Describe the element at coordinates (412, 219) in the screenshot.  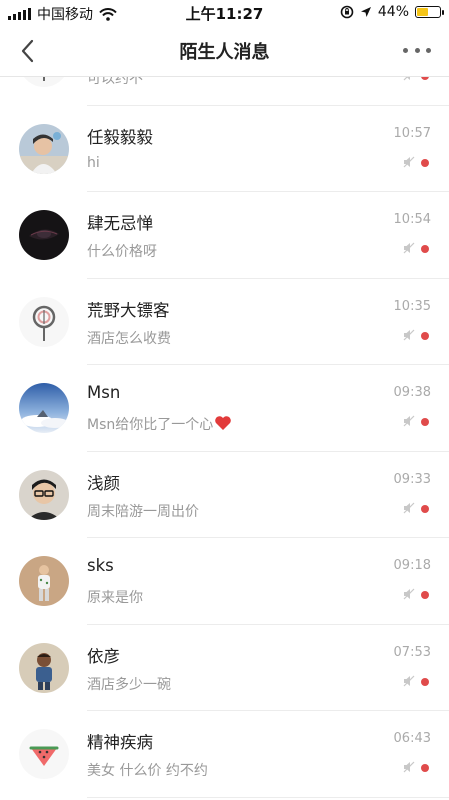
I see `message-time: 10:54` at that location.